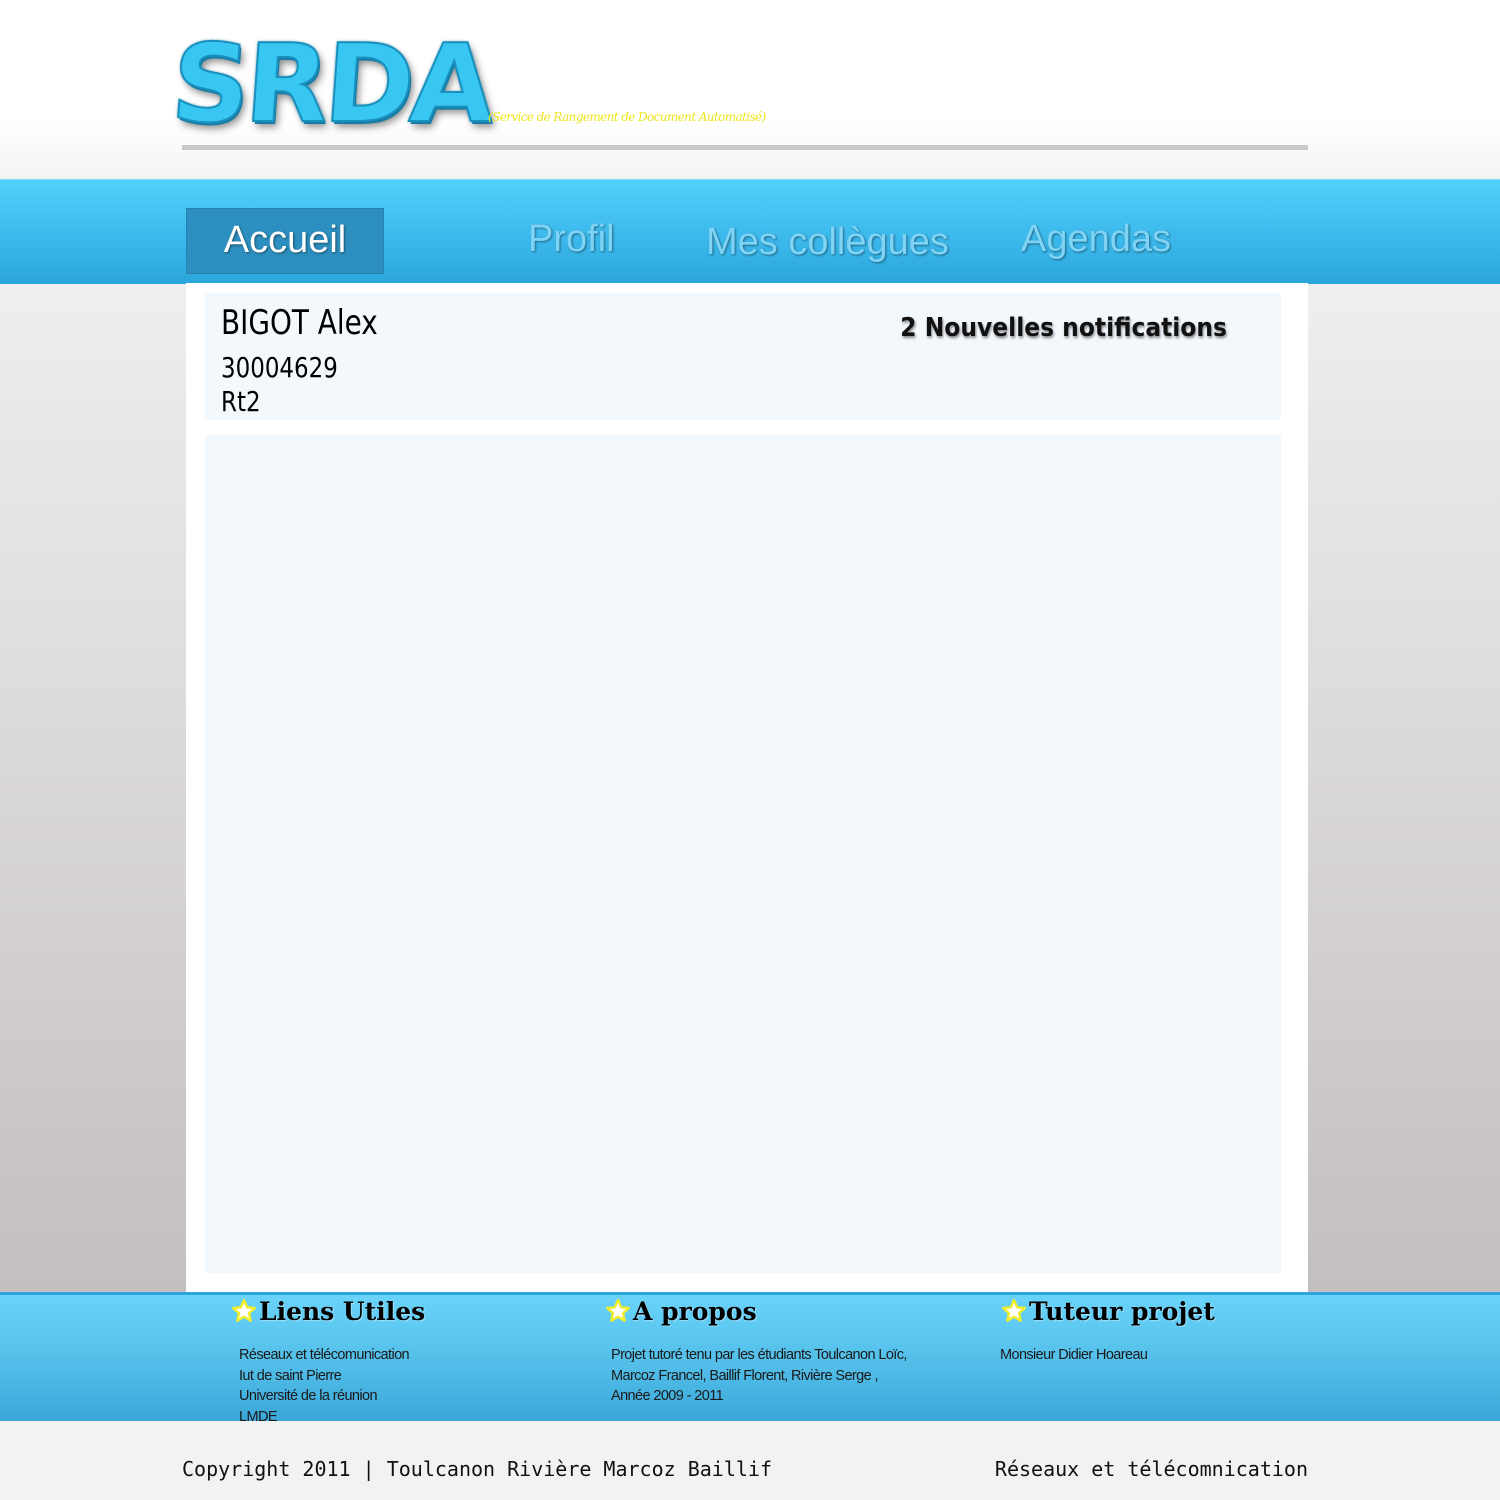 This screenshot has height=1500, width=1500. What do you see at coordinates (324, 1376) in the screenshot?
I see `footer-link: Iut de saint Pierre` at bounding box center [324, 1376].